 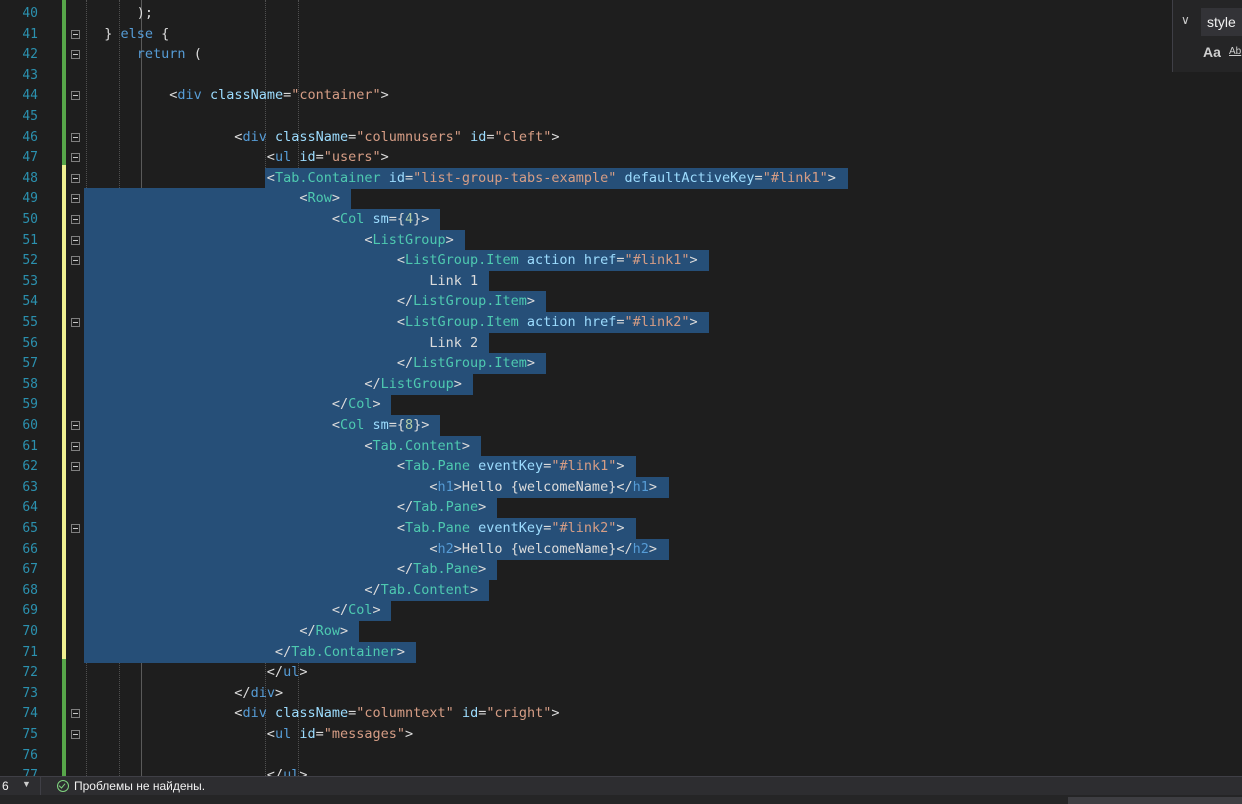 What do you see at coordinates (246, 652) in the screenshot?
I see `code-line: </Tab.Container>` at bounding box center [246, 652].